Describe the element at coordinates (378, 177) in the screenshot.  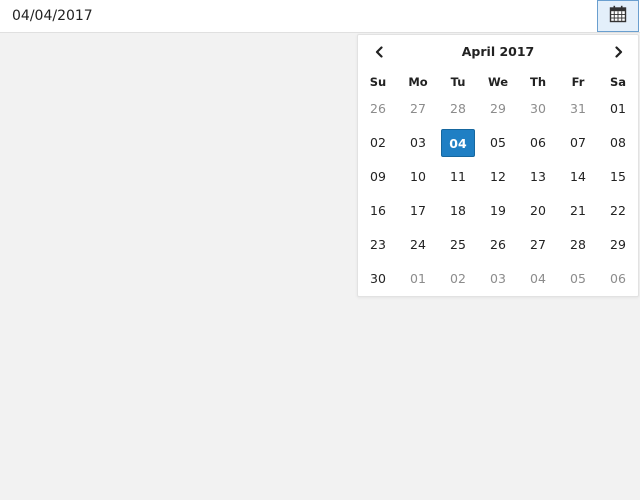
I see `day-cell: 09` at that location.